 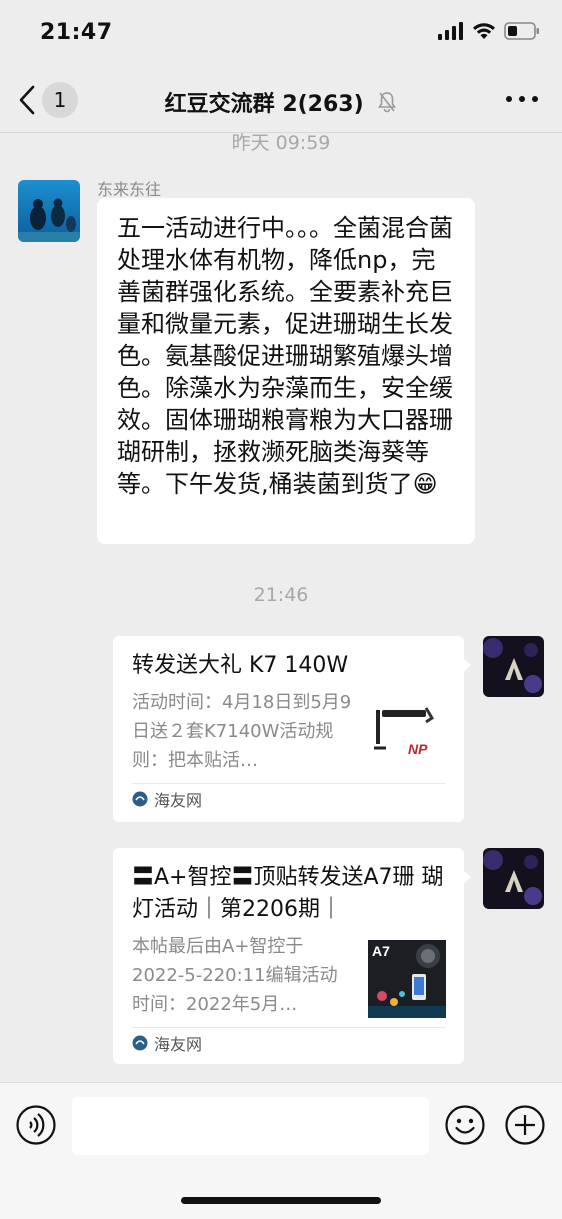 What do you see at coordinates (381, 951) in the screenshot?
I see `thumb-title-text: A7` at bounding box center [381, 951].